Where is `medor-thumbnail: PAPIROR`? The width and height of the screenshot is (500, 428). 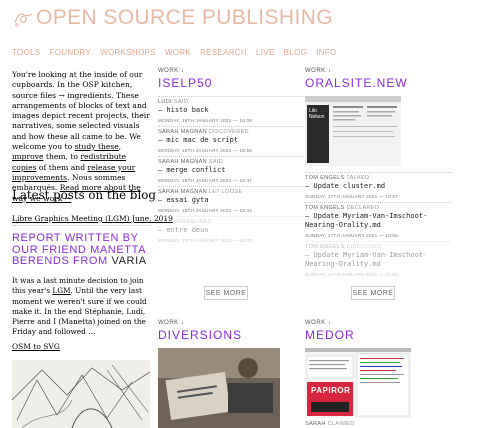
medor-thumbnail: PAPIROR is located at coordinates (358, 383).